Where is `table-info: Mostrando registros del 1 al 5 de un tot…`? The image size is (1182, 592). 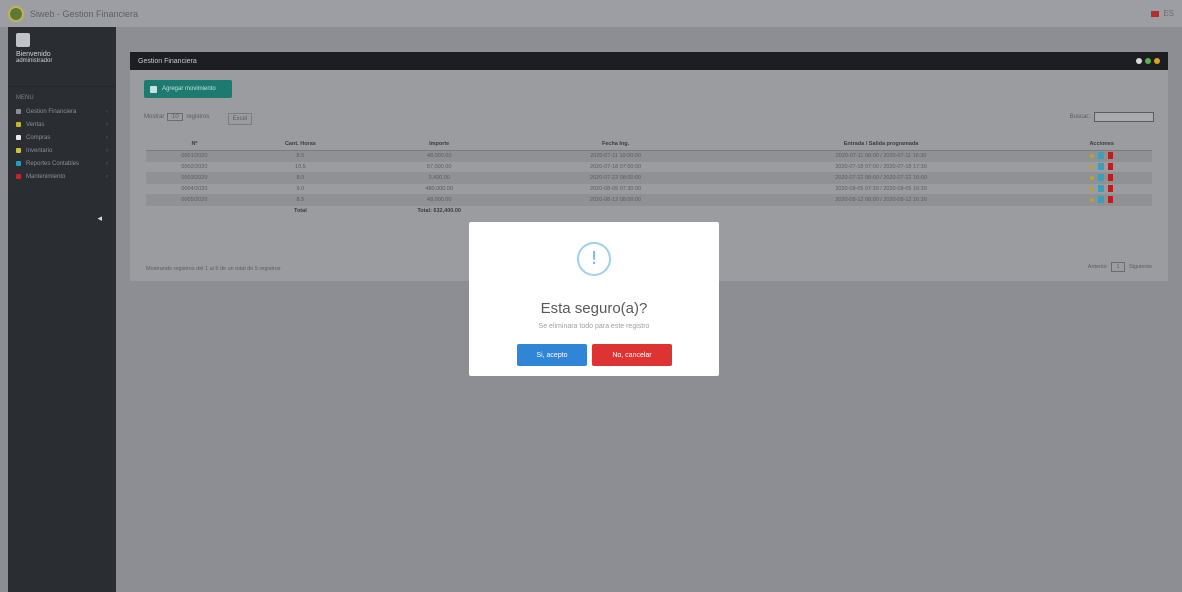
table-info: Mostrando registros del 1 al 5 de un tot… is located at coordinates (213, 269).